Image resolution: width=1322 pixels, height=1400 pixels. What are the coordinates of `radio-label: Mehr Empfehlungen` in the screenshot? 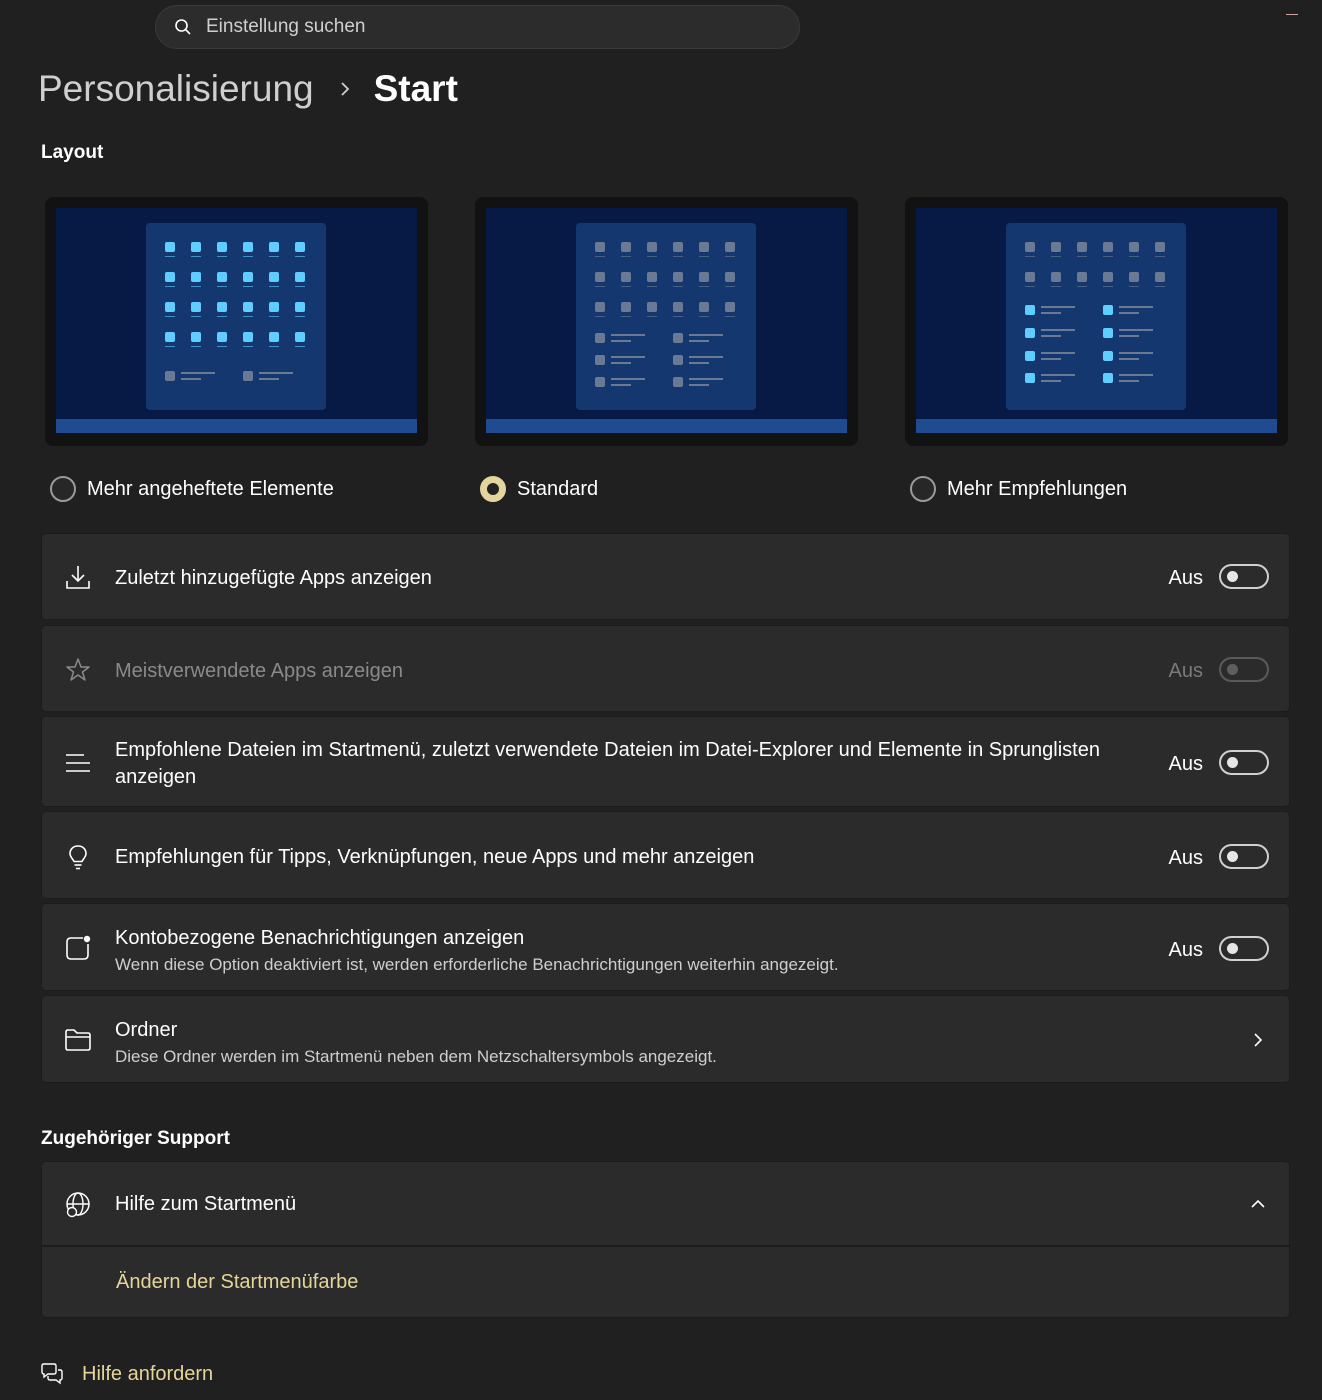 It's located at (1037, 488).